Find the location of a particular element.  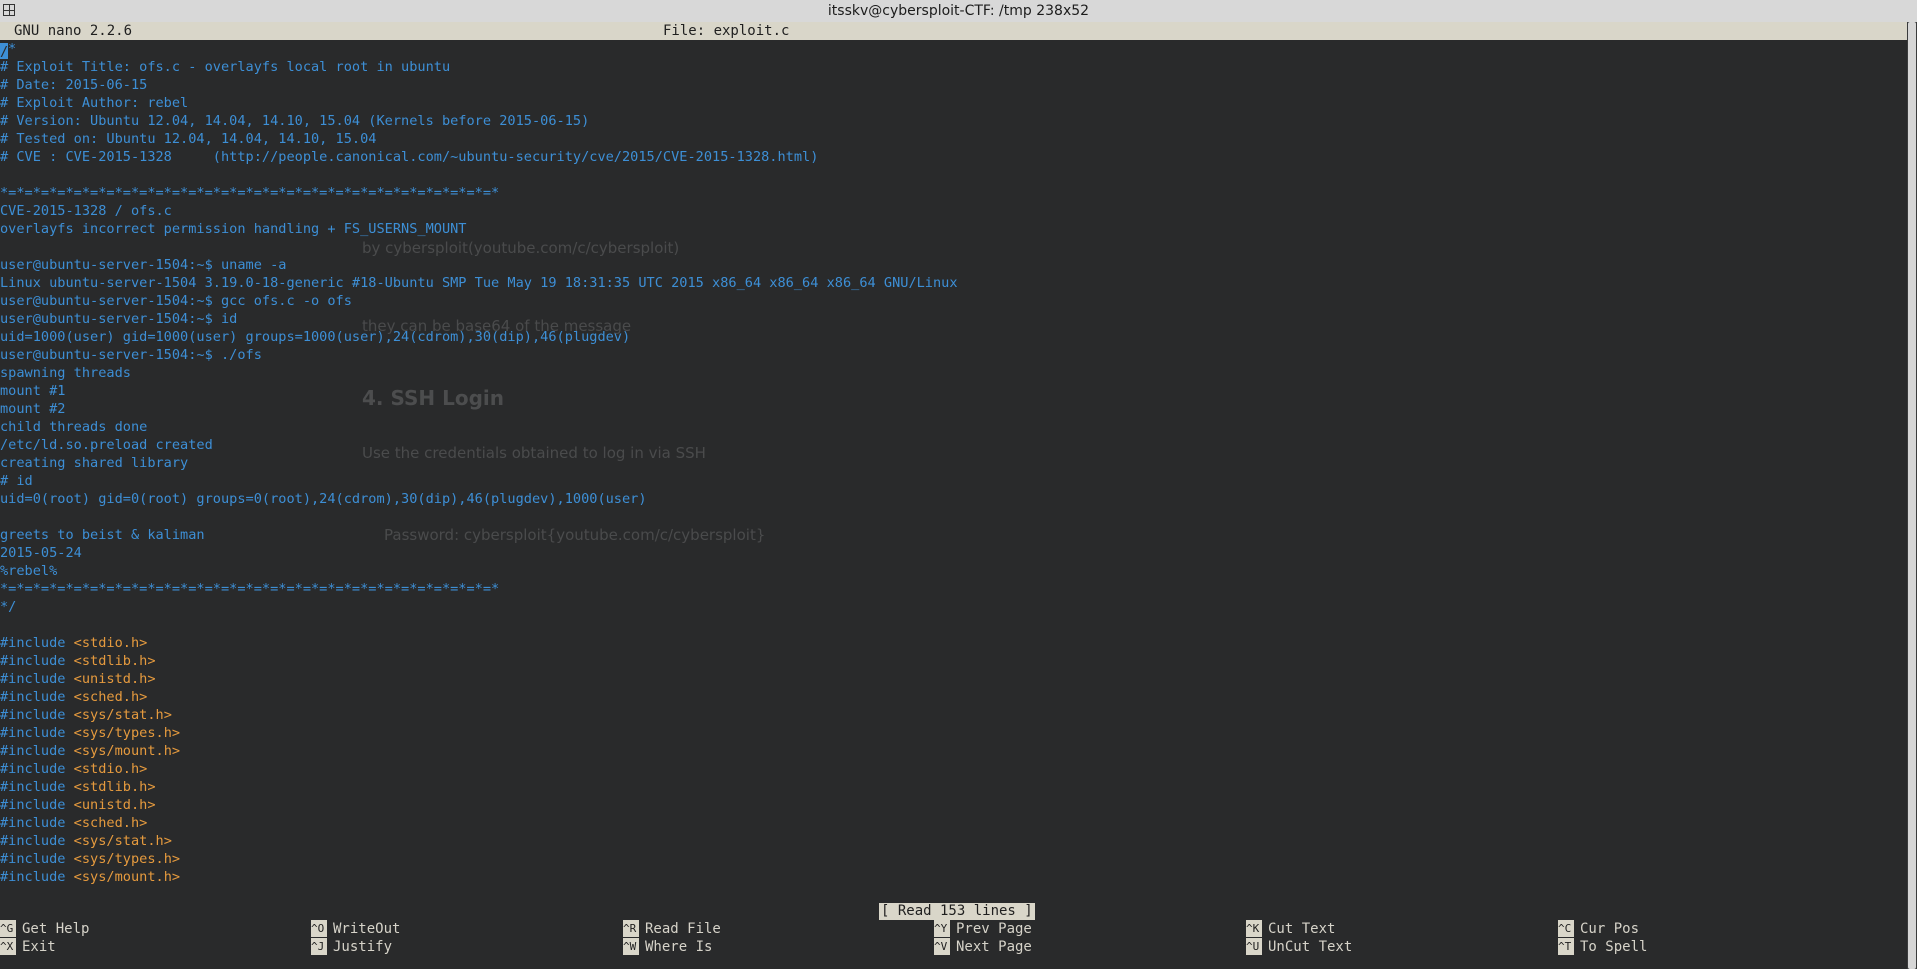

shortcut-writeout: ^O WriteOut is located at coordinates (355, 929).